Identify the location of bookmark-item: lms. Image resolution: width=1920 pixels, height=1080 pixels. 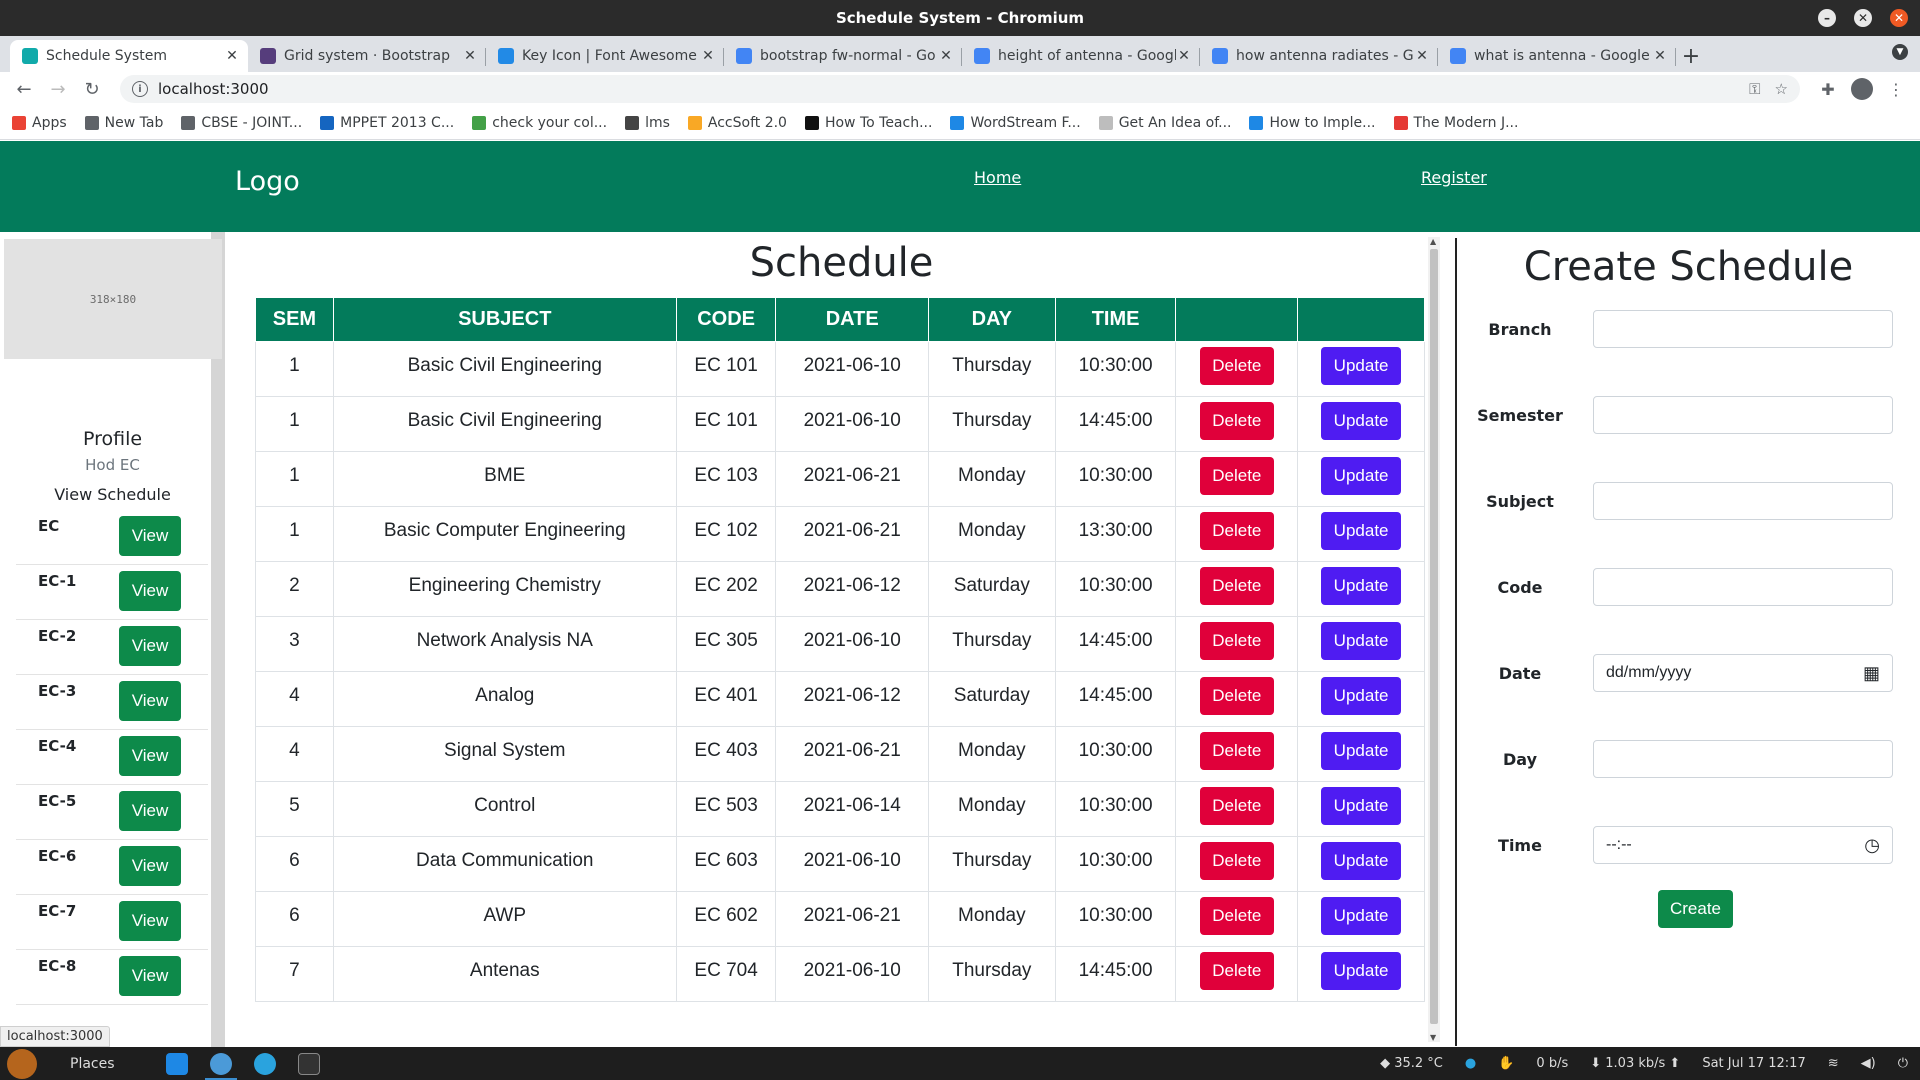
(647, 123).